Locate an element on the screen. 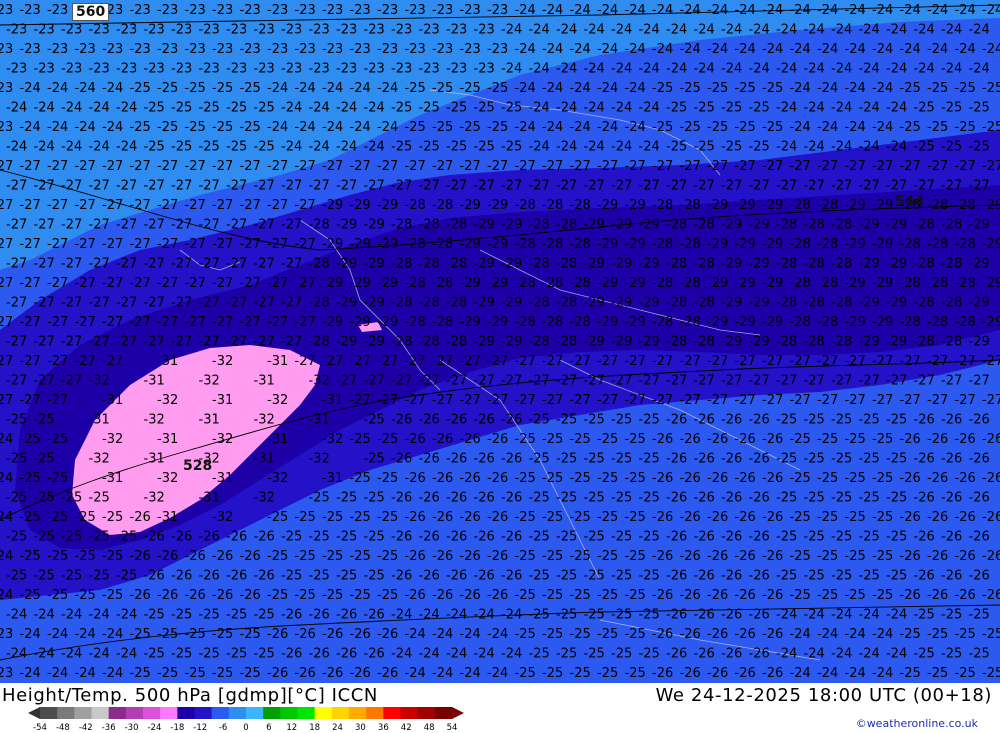 The height and width of the screenshot is (733, 1000). credit-link: ©weatheronline.co.uk is located at coordinates (917, 723).